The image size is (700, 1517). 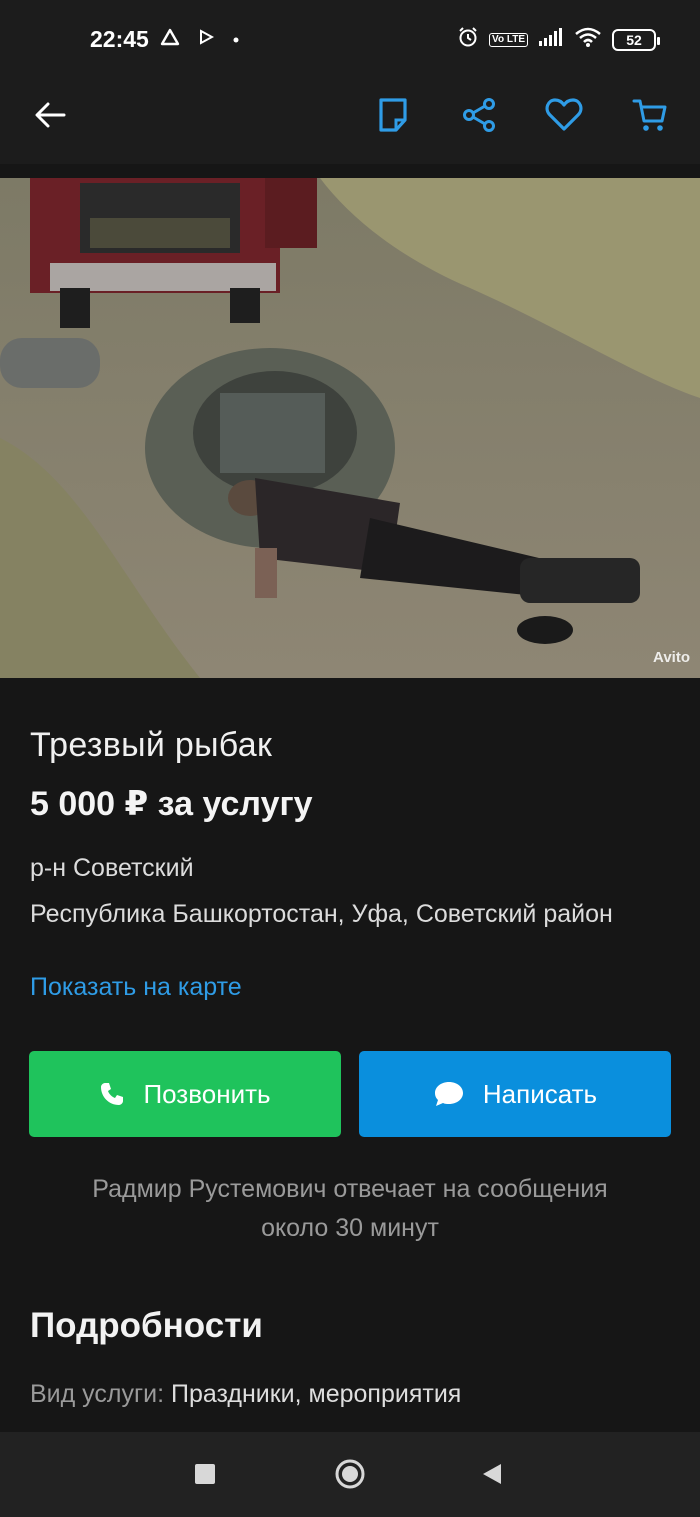 What do you see at coordinates (350, 1189) in the screenshot?
I see `reply-line-1: Радмир Рустемович отвечает на сообщения` at bounding box center [350, 1189].